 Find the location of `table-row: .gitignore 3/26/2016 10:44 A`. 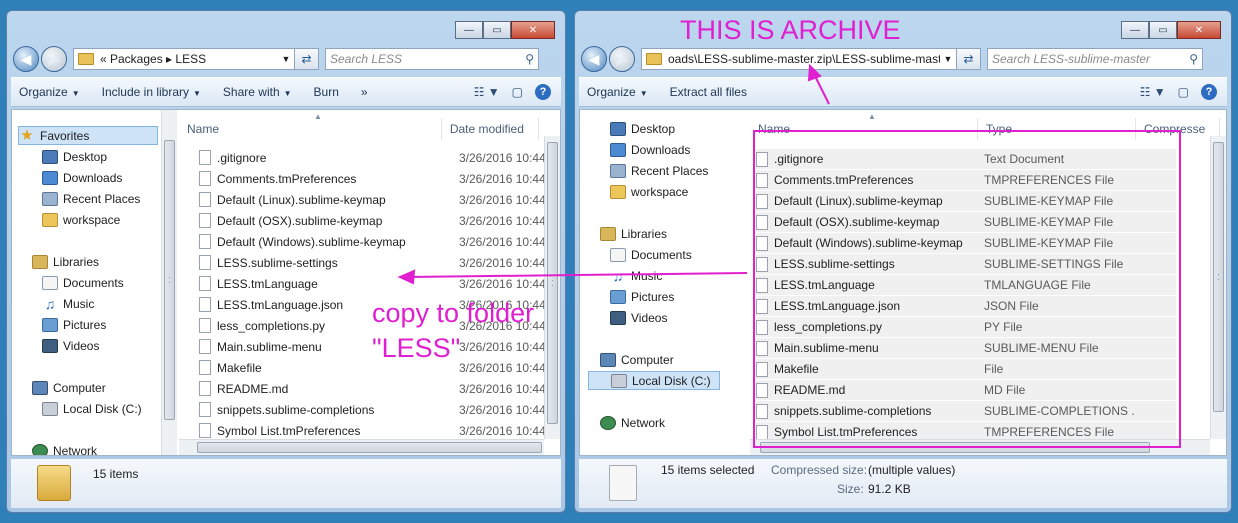

table-row: .gitignore 3/26/2016 10:44 A is located at coordinates (377, 157).